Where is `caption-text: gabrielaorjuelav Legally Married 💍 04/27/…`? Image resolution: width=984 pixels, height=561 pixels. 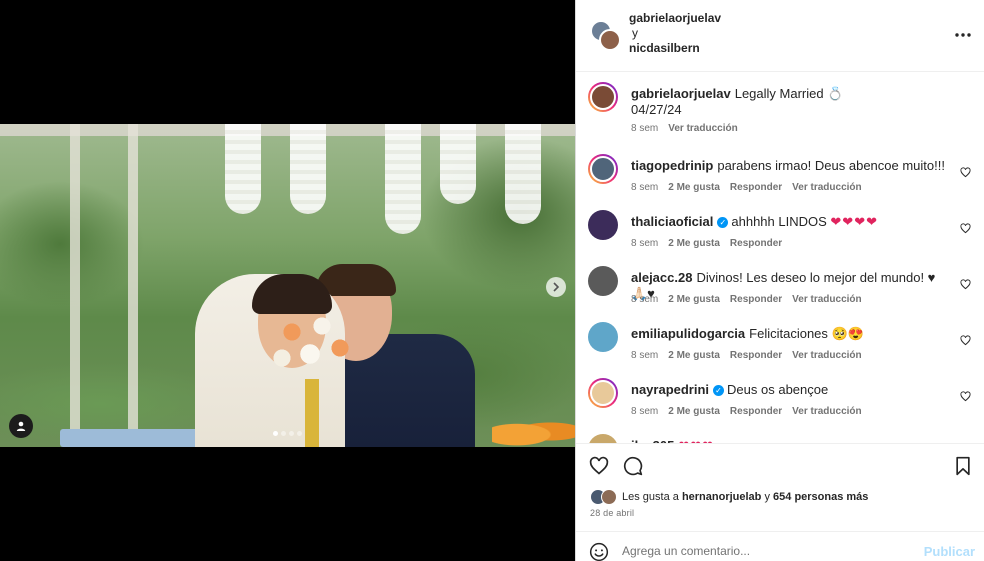
caption-text: gabrielaorjuelav Legally Married 💍 04/27/… is located at coordinates (807, 95).